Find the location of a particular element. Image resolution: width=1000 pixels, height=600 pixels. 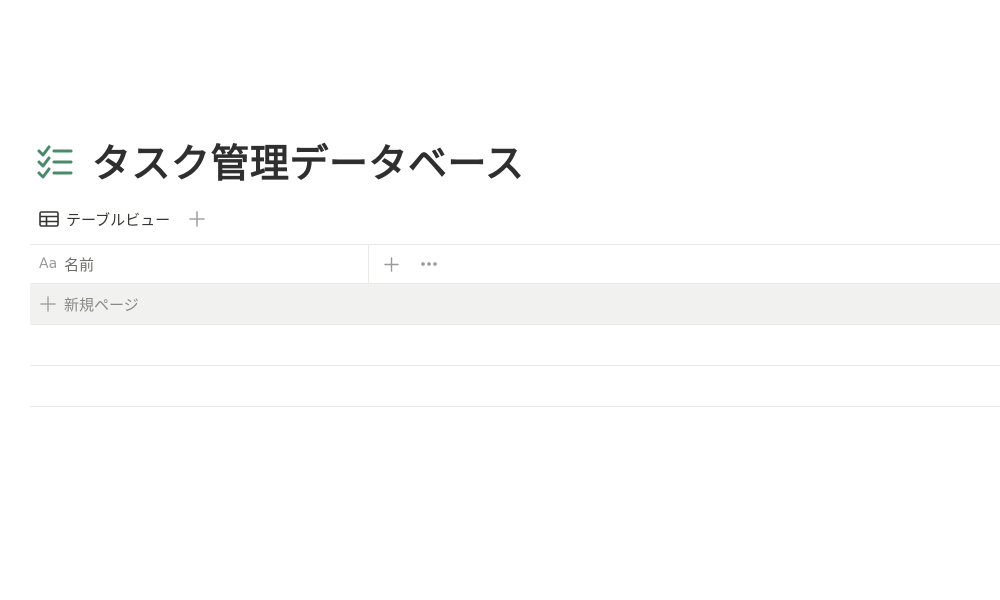

add-property-button is located at coordinates (391, 264).